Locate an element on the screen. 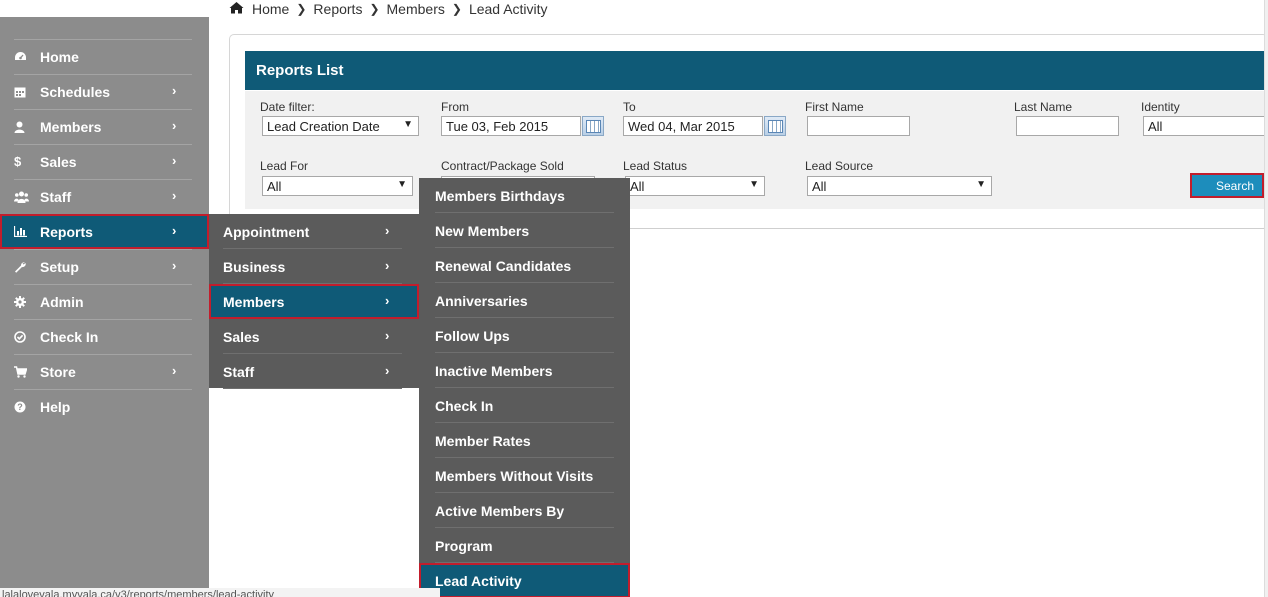  page-scrollbar is located at coordinates (1266, 298).